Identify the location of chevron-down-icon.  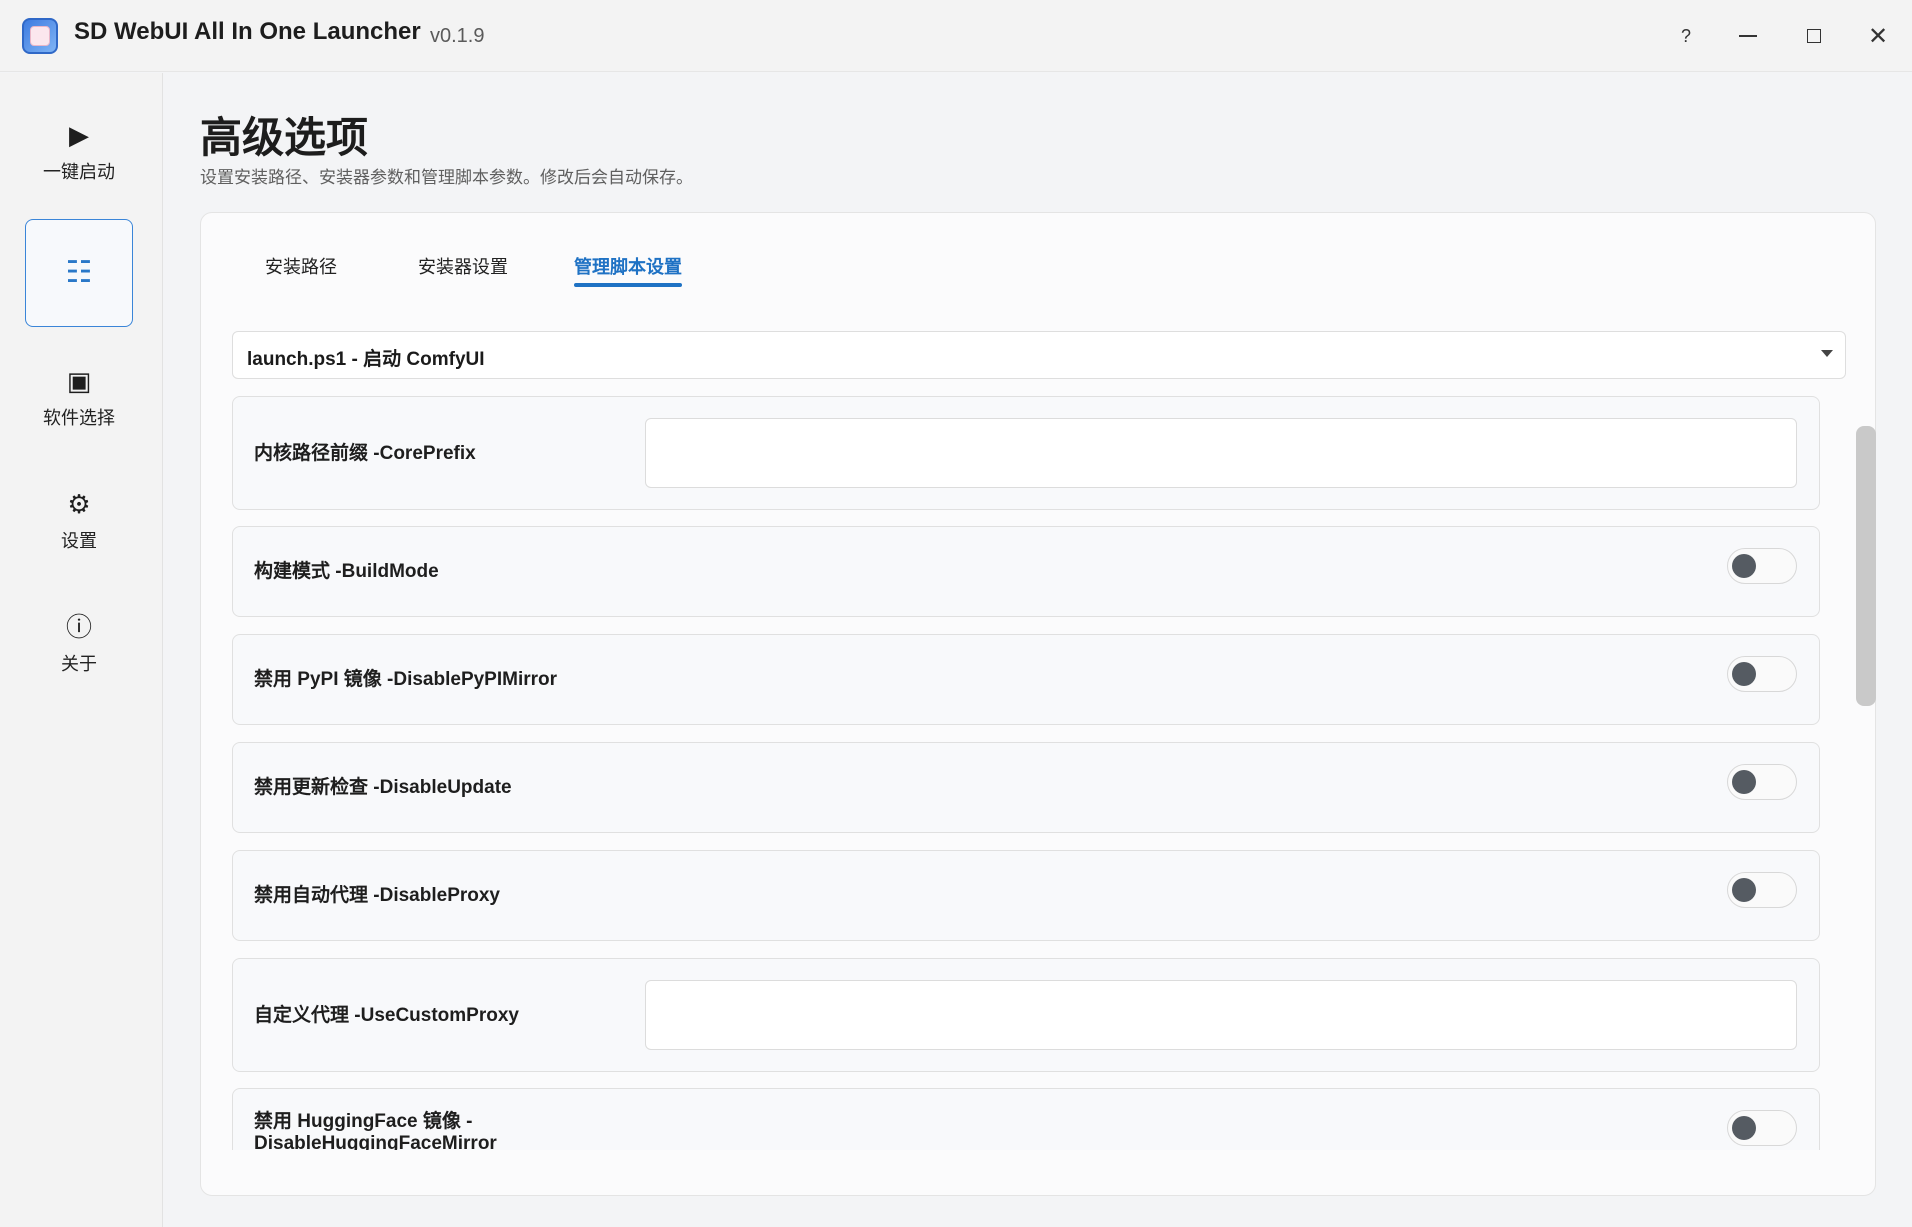
(1827, 353).